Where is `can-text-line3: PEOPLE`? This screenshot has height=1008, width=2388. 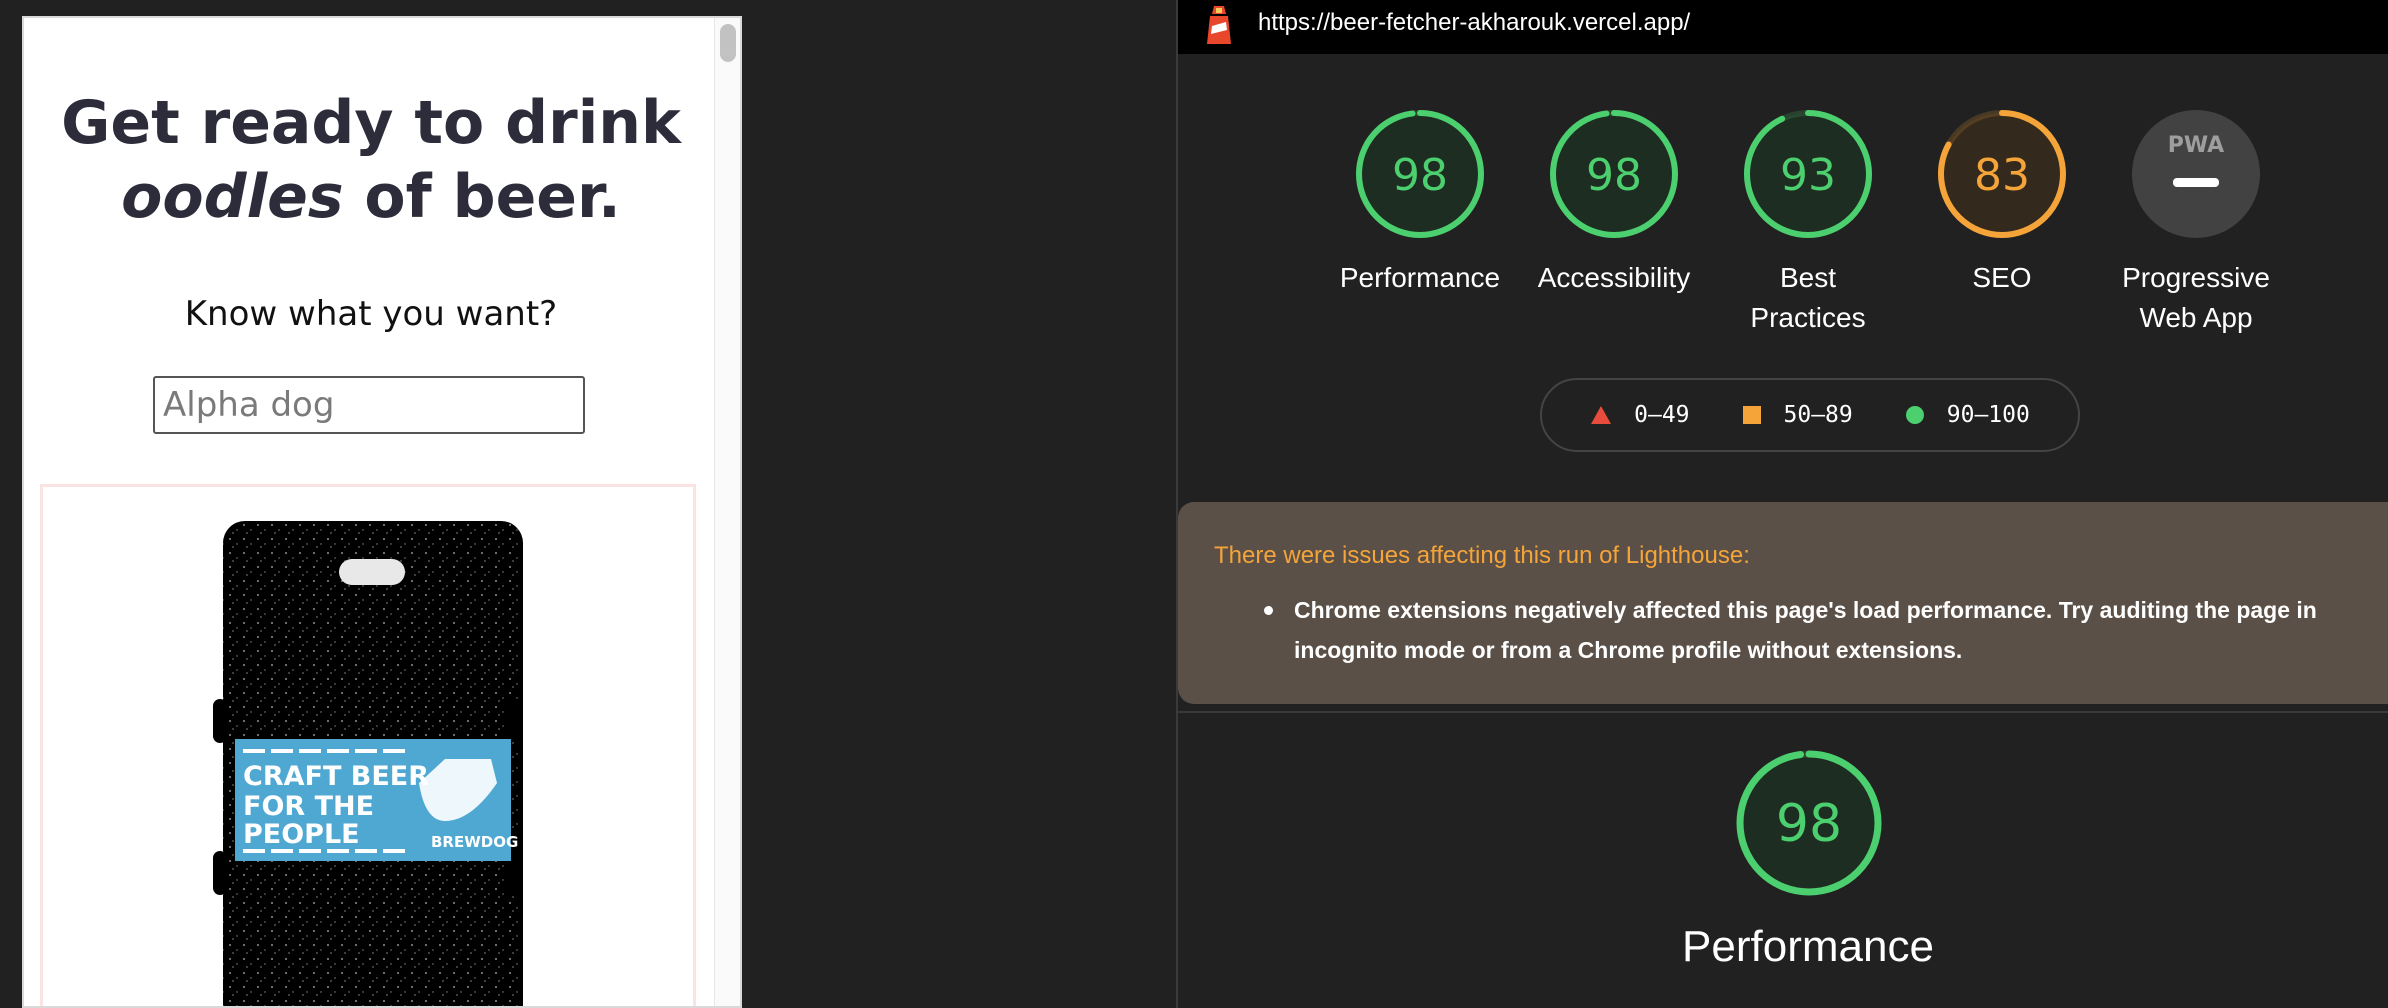
can-text-line3: PEOPLE is located at coordinates (301, 834).